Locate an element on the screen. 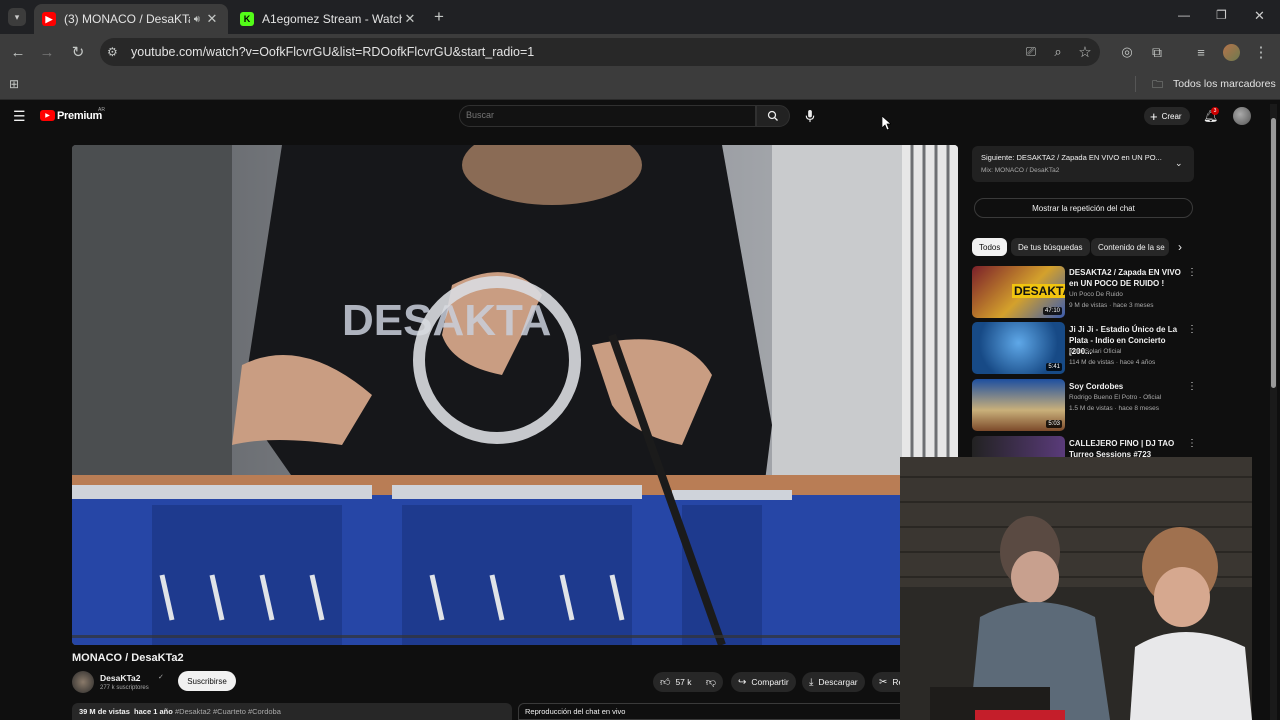  chat-replay-label: Reproducción del chat en vivo is located at coordinates (575, 711).